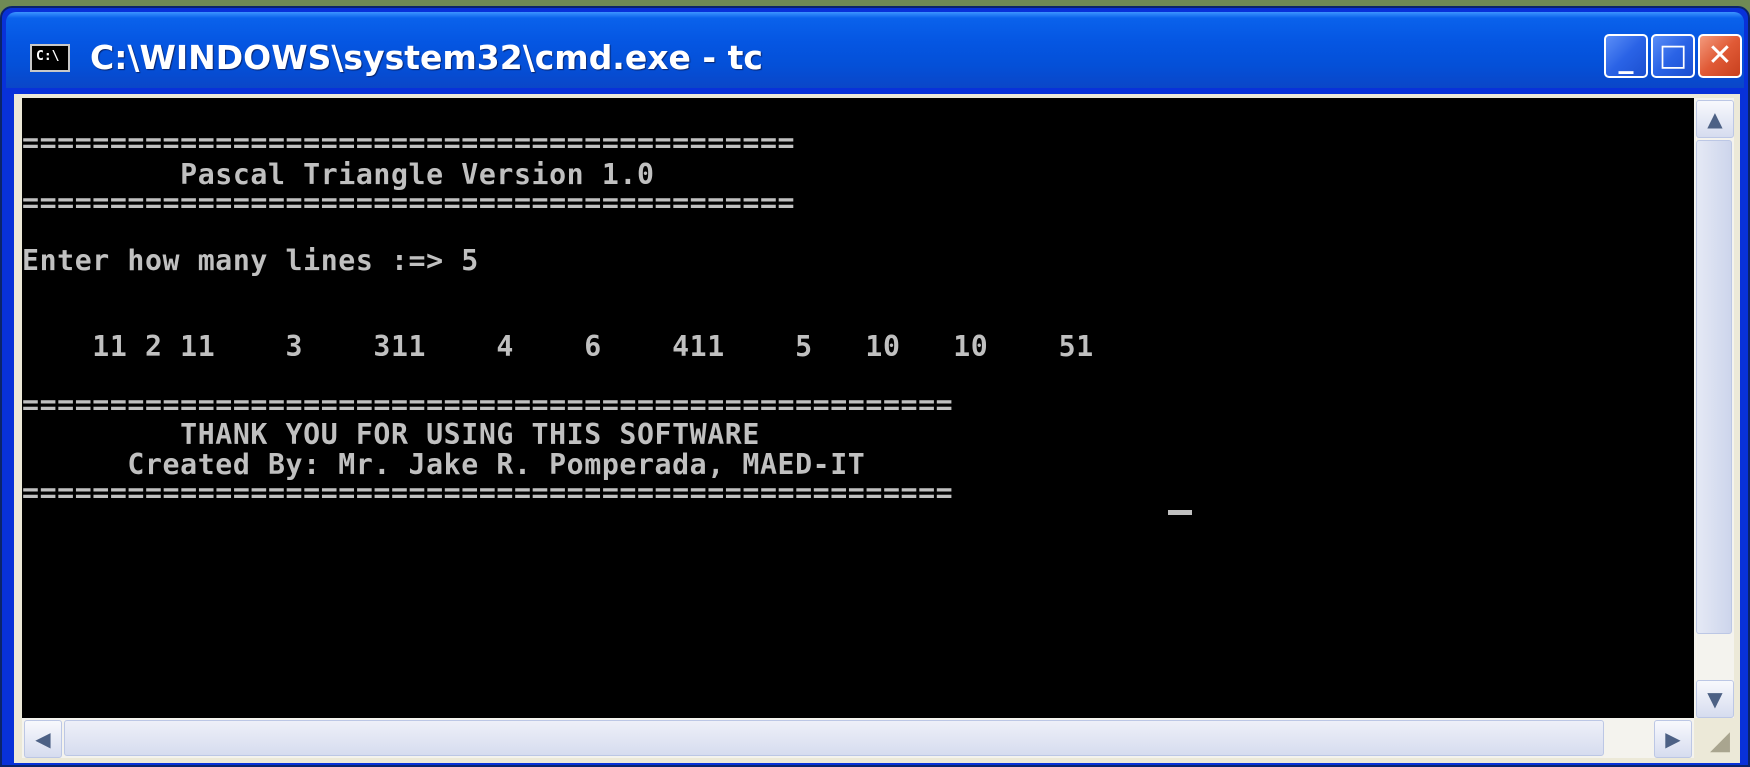 The image size is (1750, 767). I want to click on scroll-down-button: ▼, so click(1715, 699).